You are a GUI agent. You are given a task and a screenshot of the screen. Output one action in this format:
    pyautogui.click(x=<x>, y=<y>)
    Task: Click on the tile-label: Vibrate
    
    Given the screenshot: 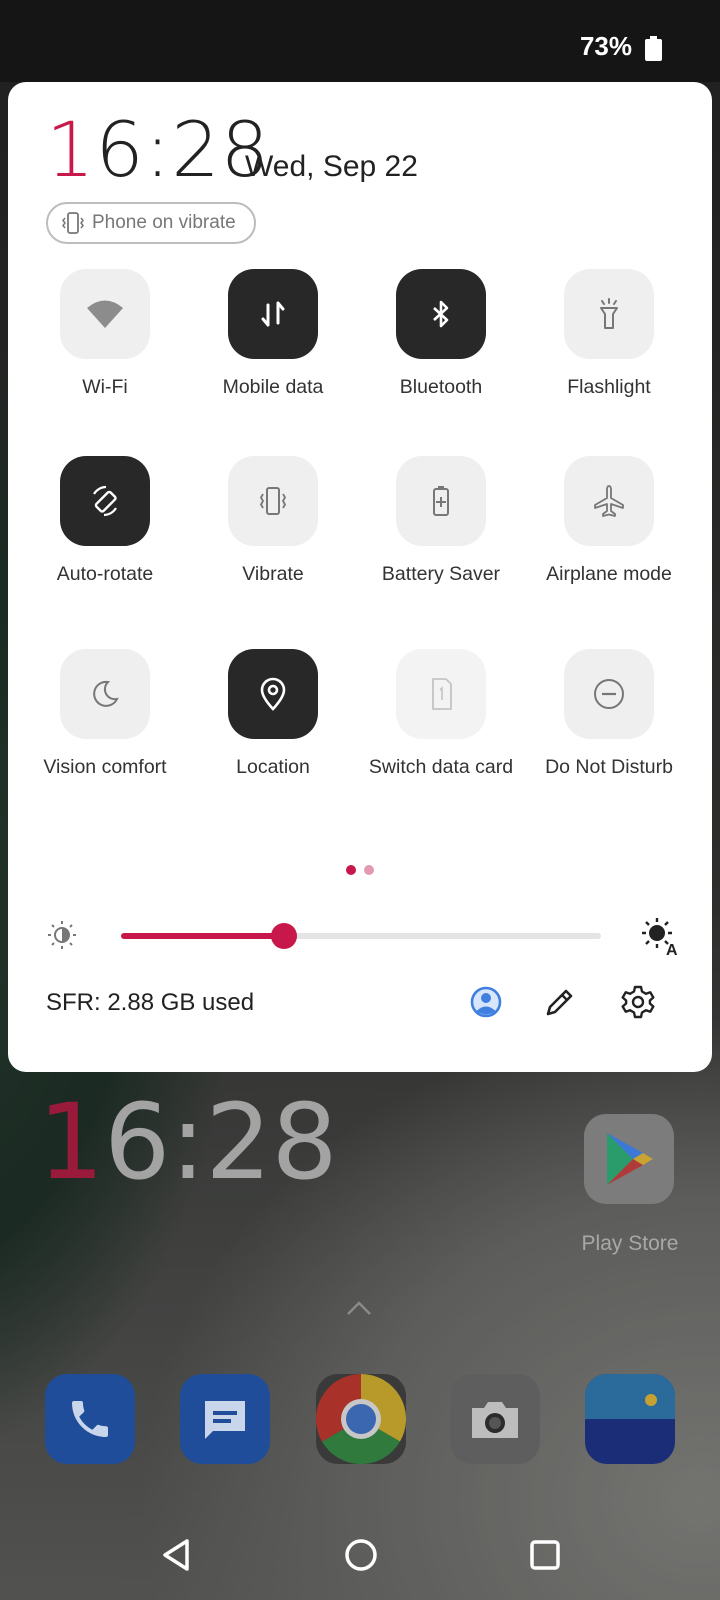 What is the action you would take?
    pyautogui.click(x=273, y=574)
    